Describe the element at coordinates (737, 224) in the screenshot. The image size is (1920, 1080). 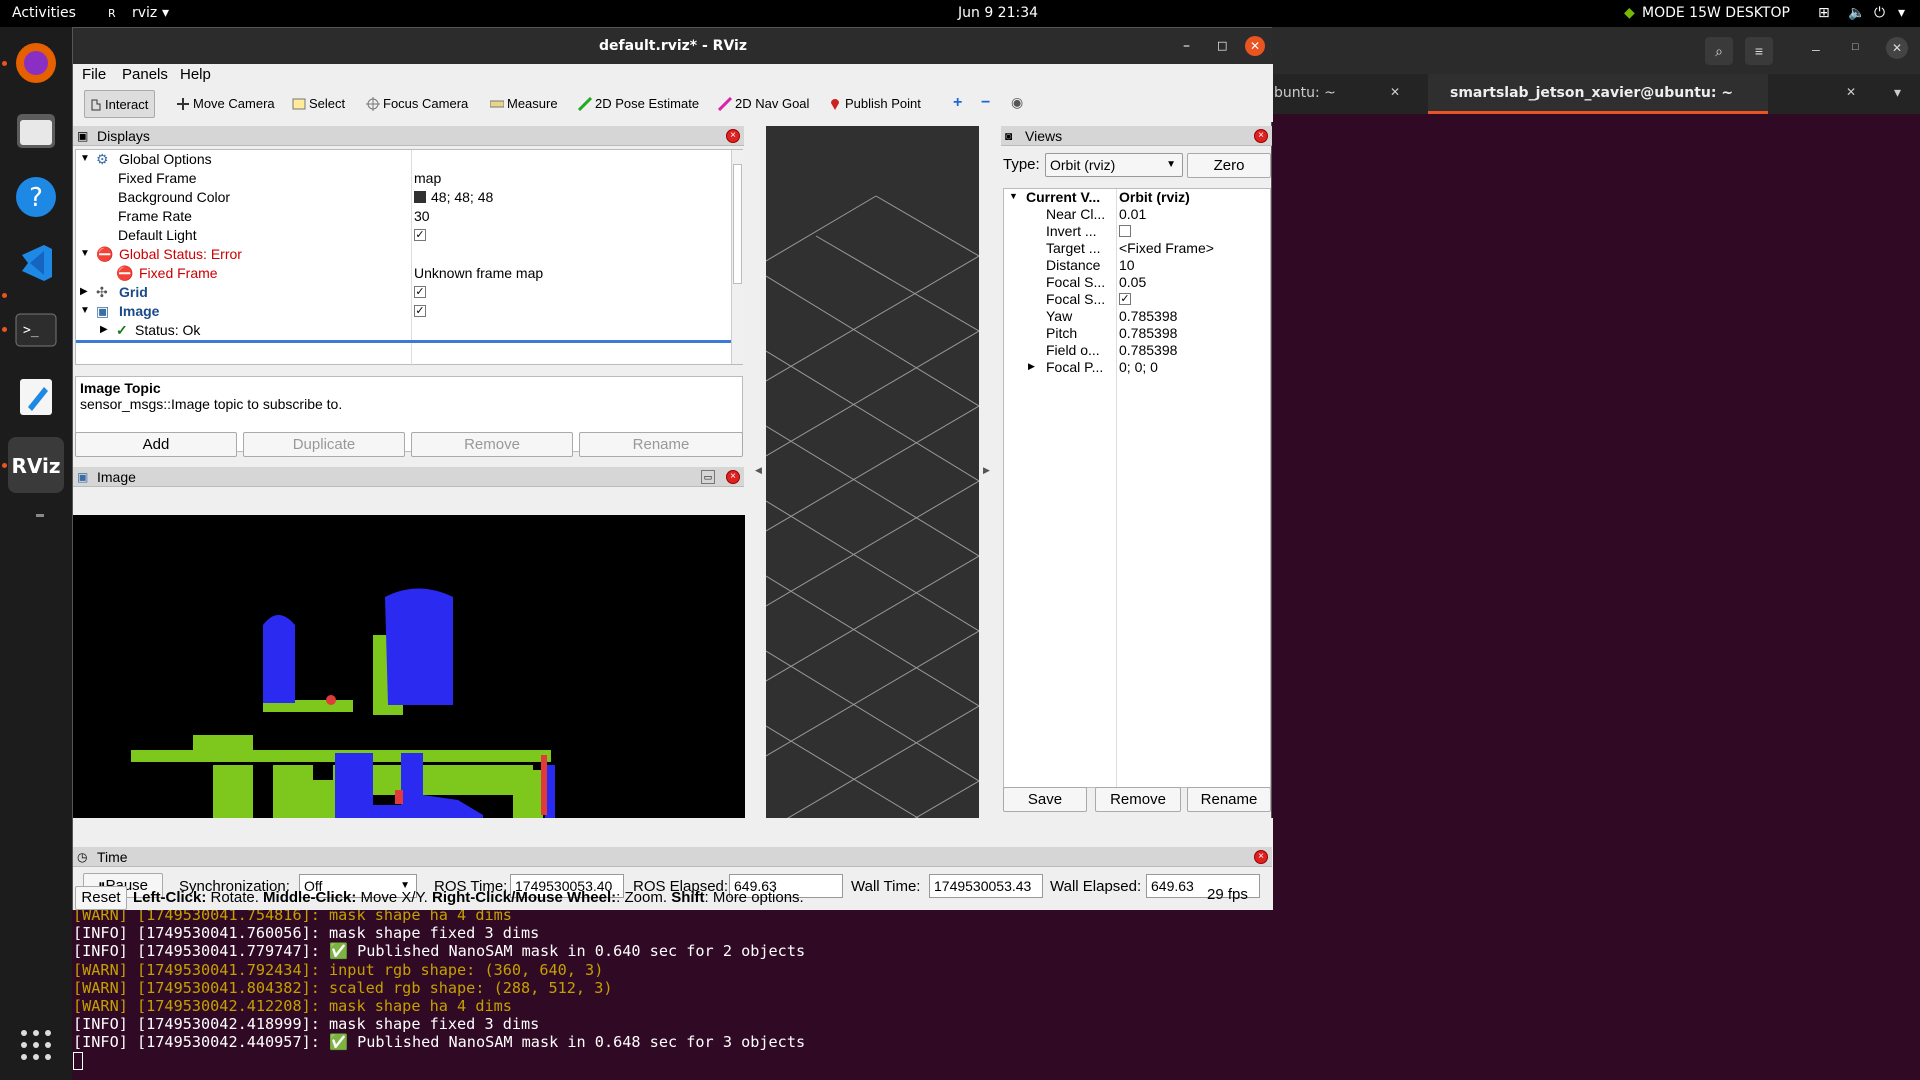
I see `scrollbar-thumb` at that location.